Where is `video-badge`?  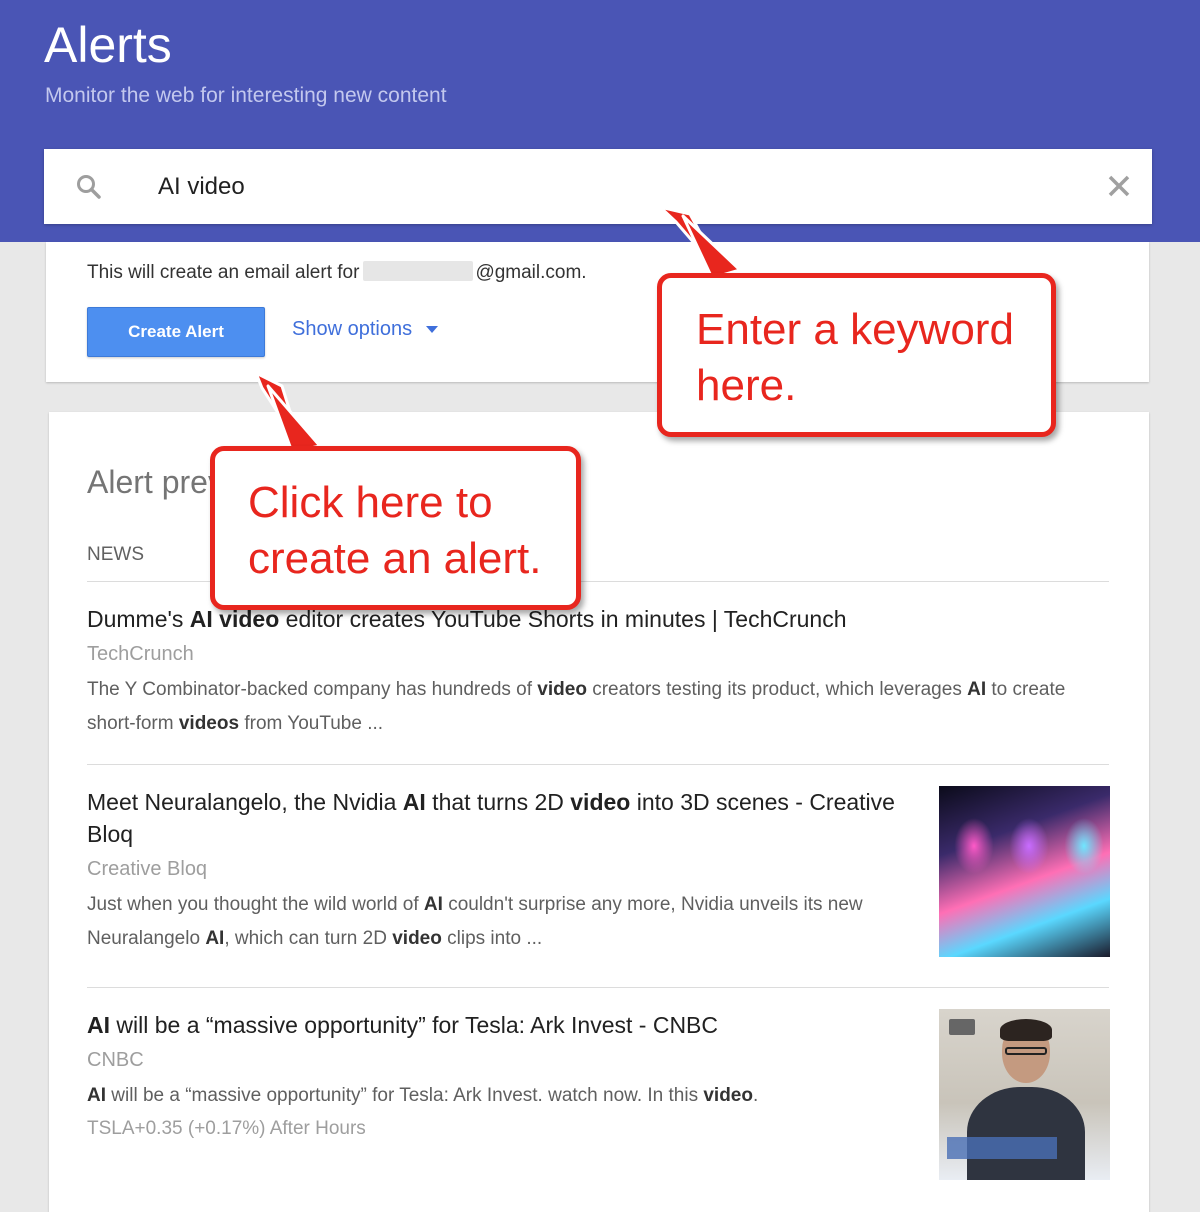
video-badge is located at coordinates (962, 1027).